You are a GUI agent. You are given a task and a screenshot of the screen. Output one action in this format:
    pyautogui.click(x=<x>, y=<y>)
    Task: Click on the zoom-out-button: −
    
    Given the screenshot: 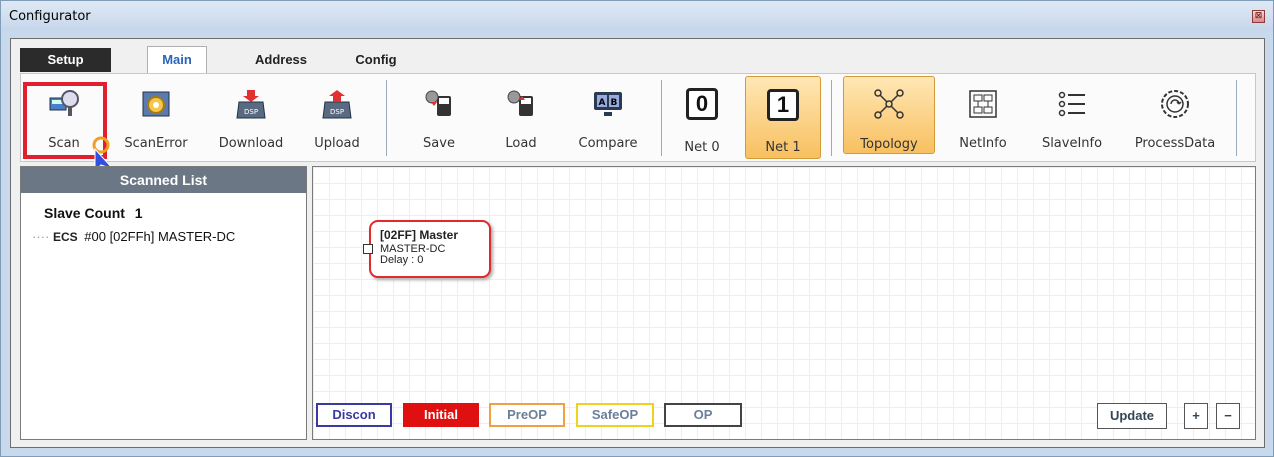 What is the action you would take?
    pyautogui.click(x=1228, y=416)
    